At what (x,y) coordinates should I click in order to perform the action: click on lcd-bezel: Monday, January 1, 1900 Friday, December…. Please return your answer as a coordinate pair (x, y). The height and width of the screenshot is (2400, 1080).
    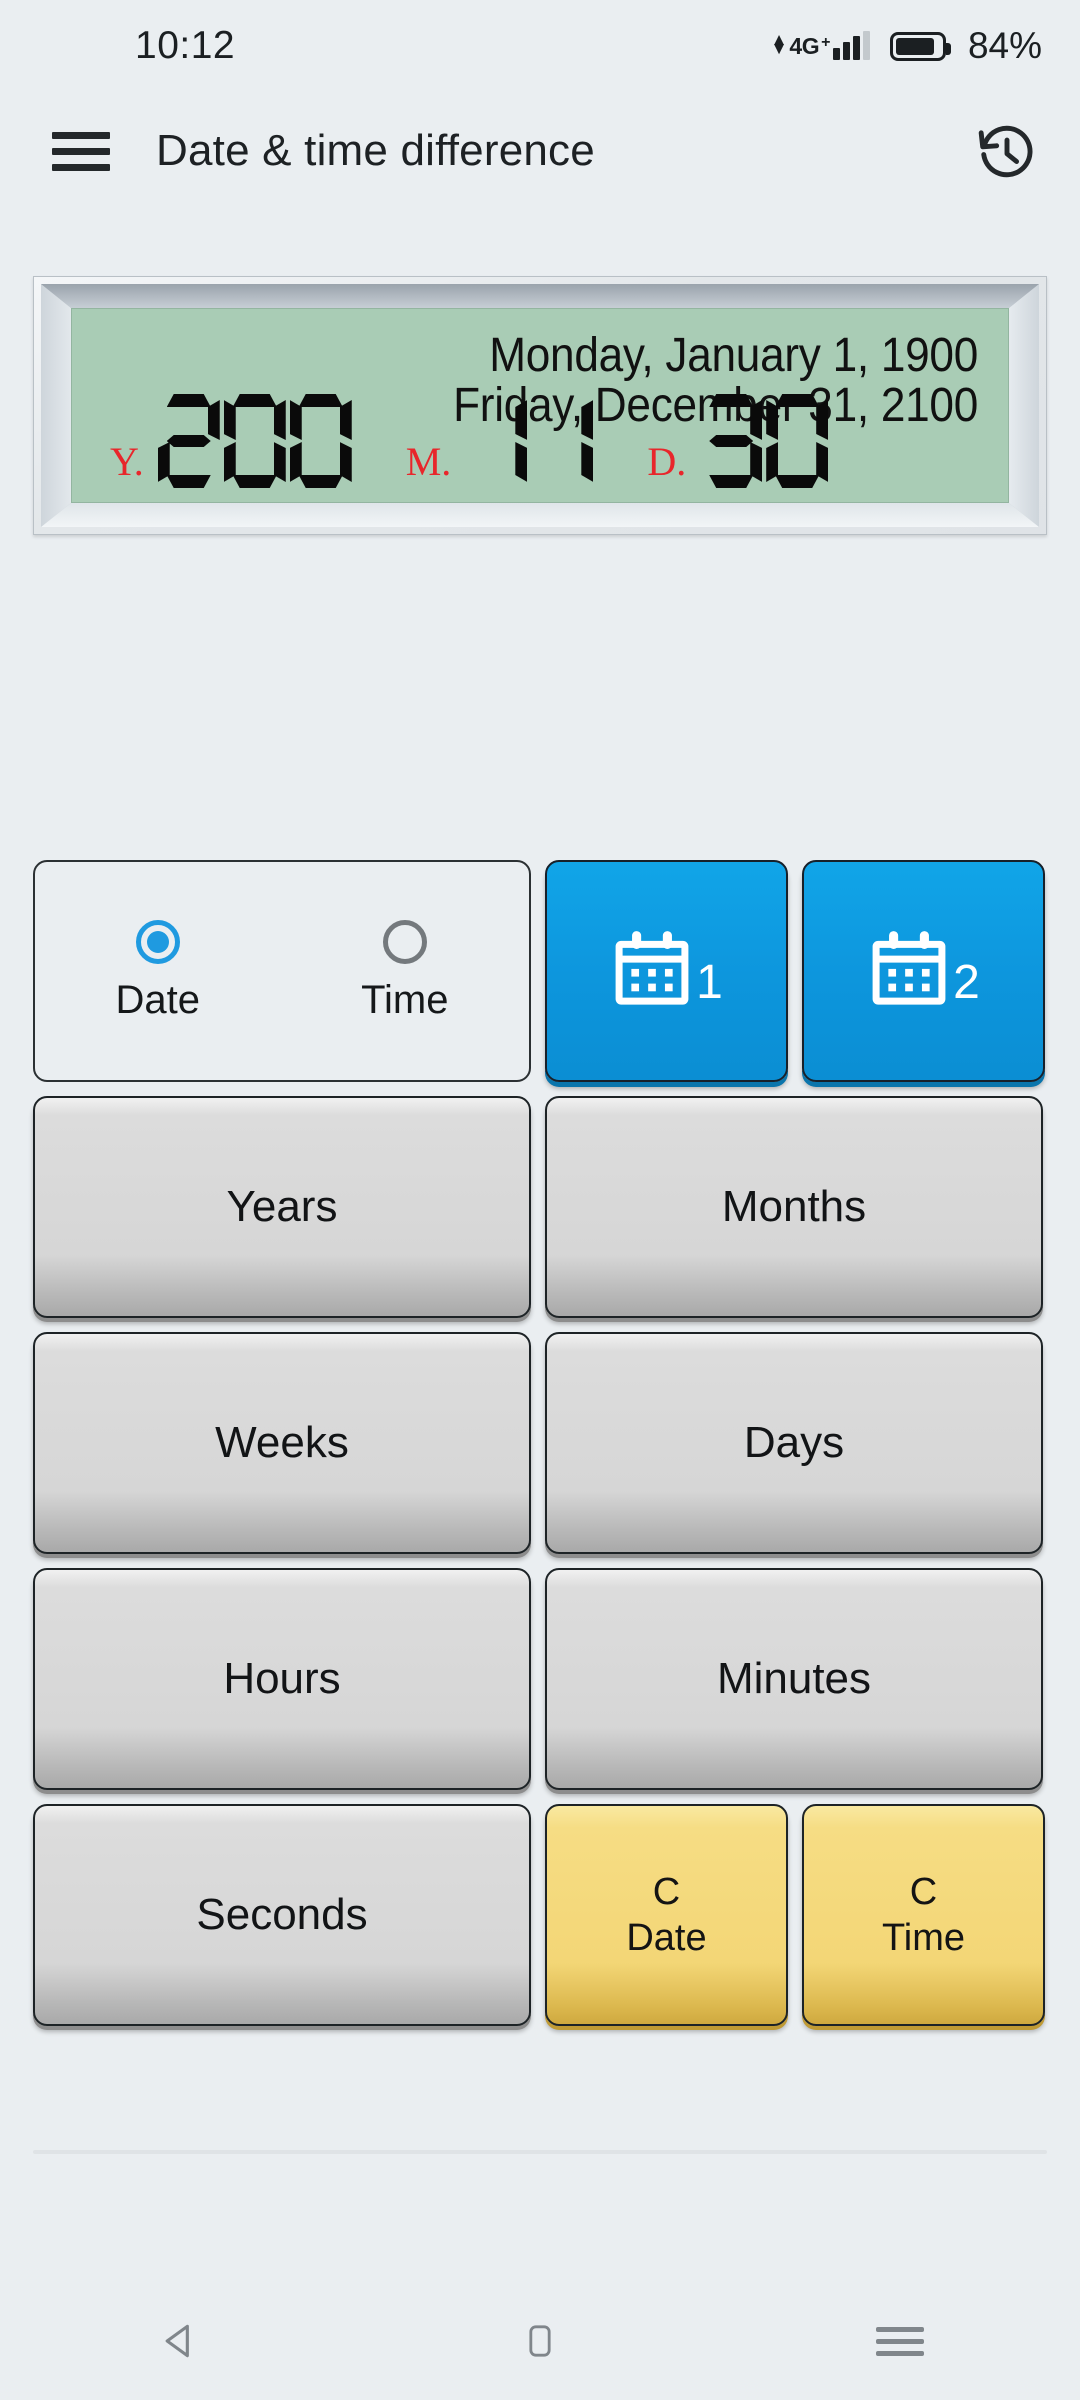
    Looking at the image, I should click on (540, 405).